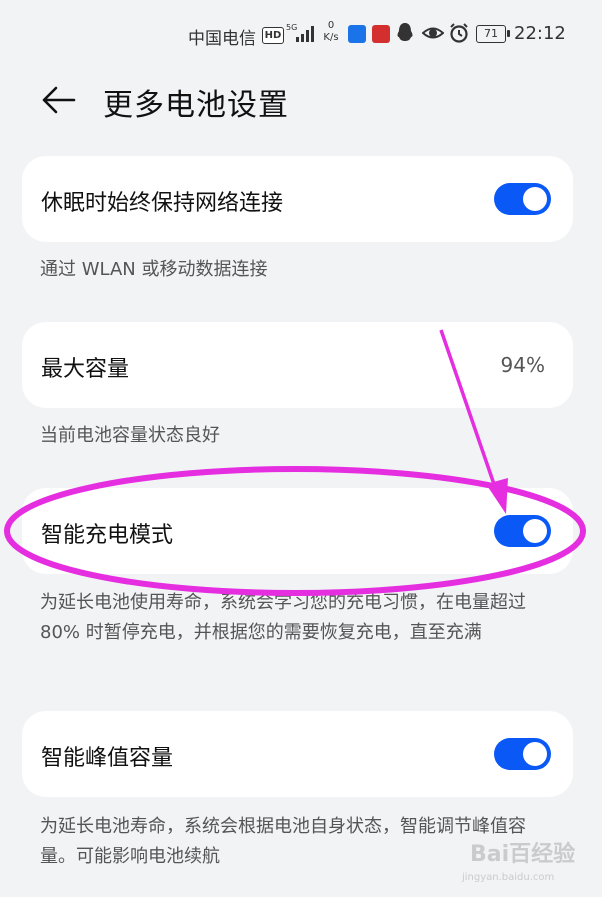 The width and height of the screenshot is (602, 897). Describe the element at coordinates (508, 877) in the screenshot. I see `watermark-url: jingyan.baidu.com` at that location.